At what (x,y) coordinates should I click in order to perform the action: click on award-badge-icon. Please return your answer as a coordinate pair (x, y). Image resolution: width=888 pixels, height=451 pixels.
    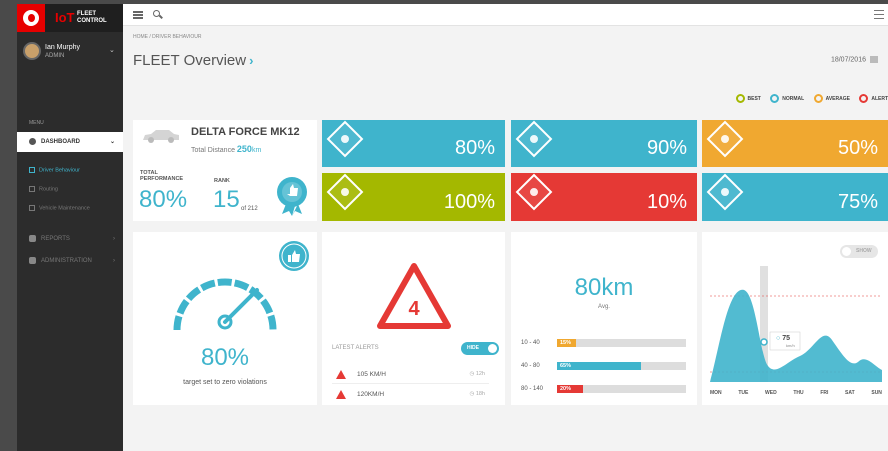
    Looking at the image, I should click on (292, 196).